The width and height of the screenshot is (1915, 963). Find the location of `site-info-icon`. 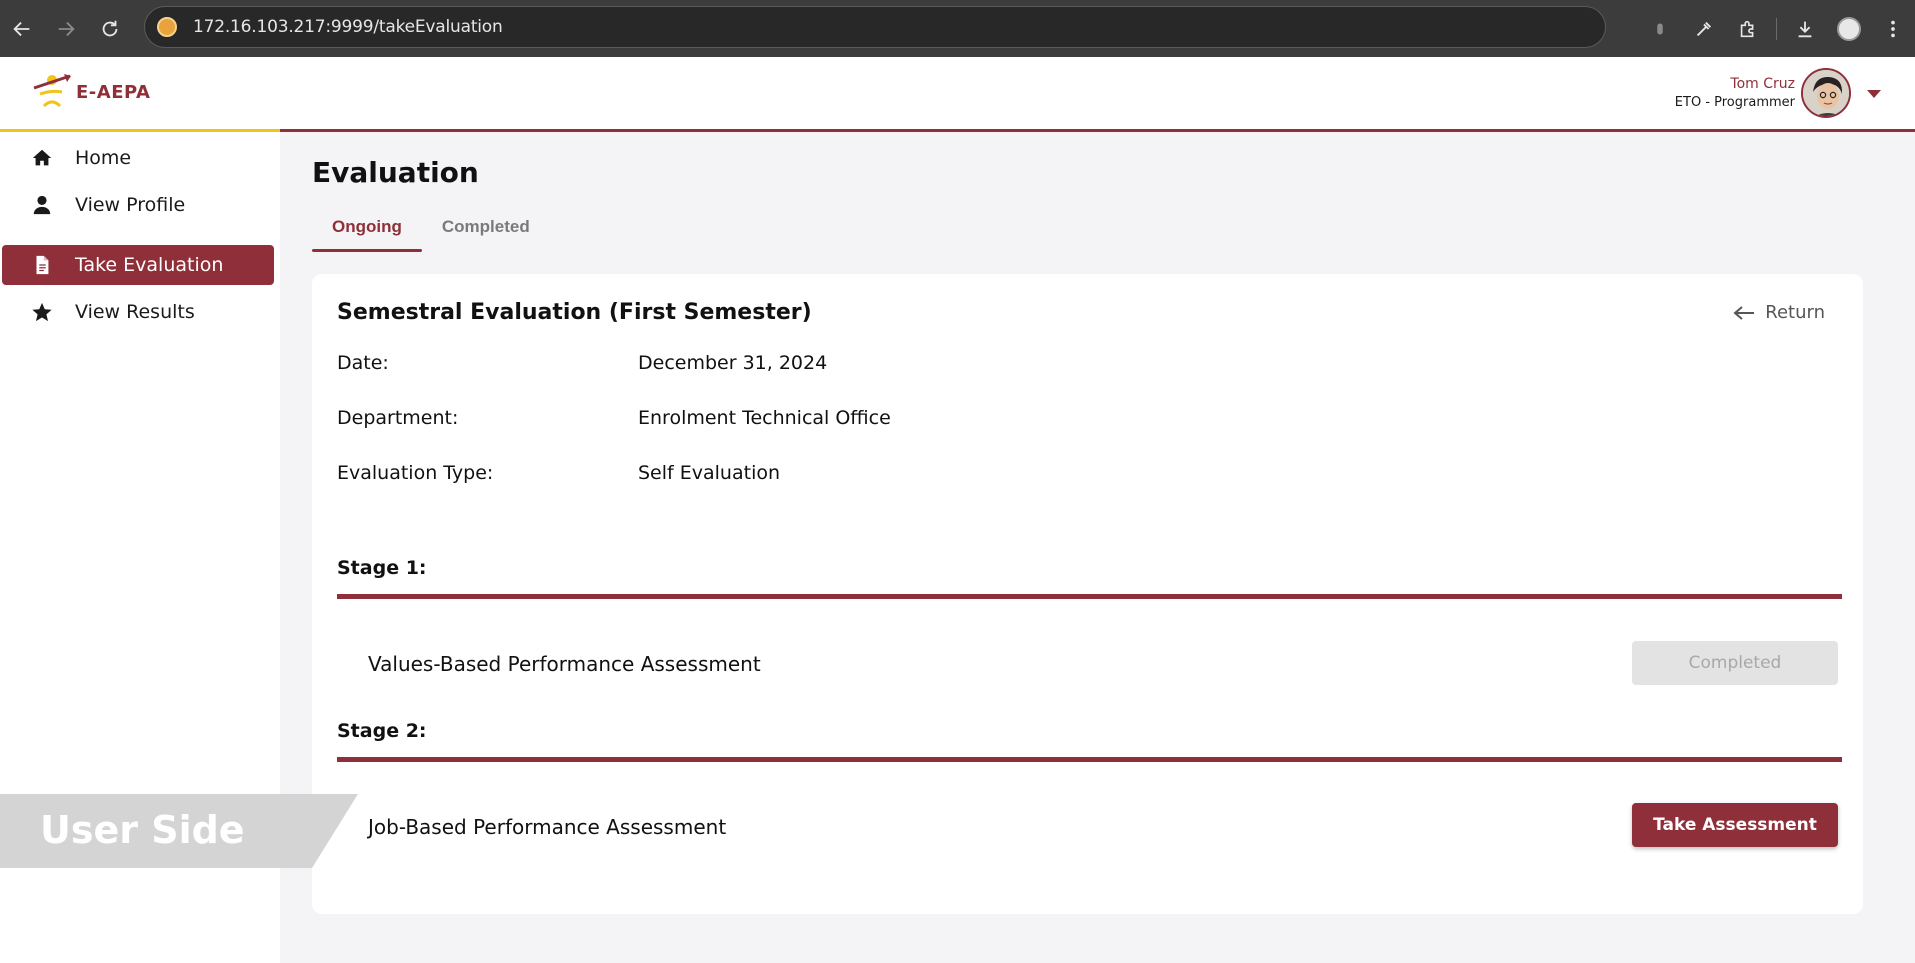

site-info-icon is located at coordinates (167, 27).